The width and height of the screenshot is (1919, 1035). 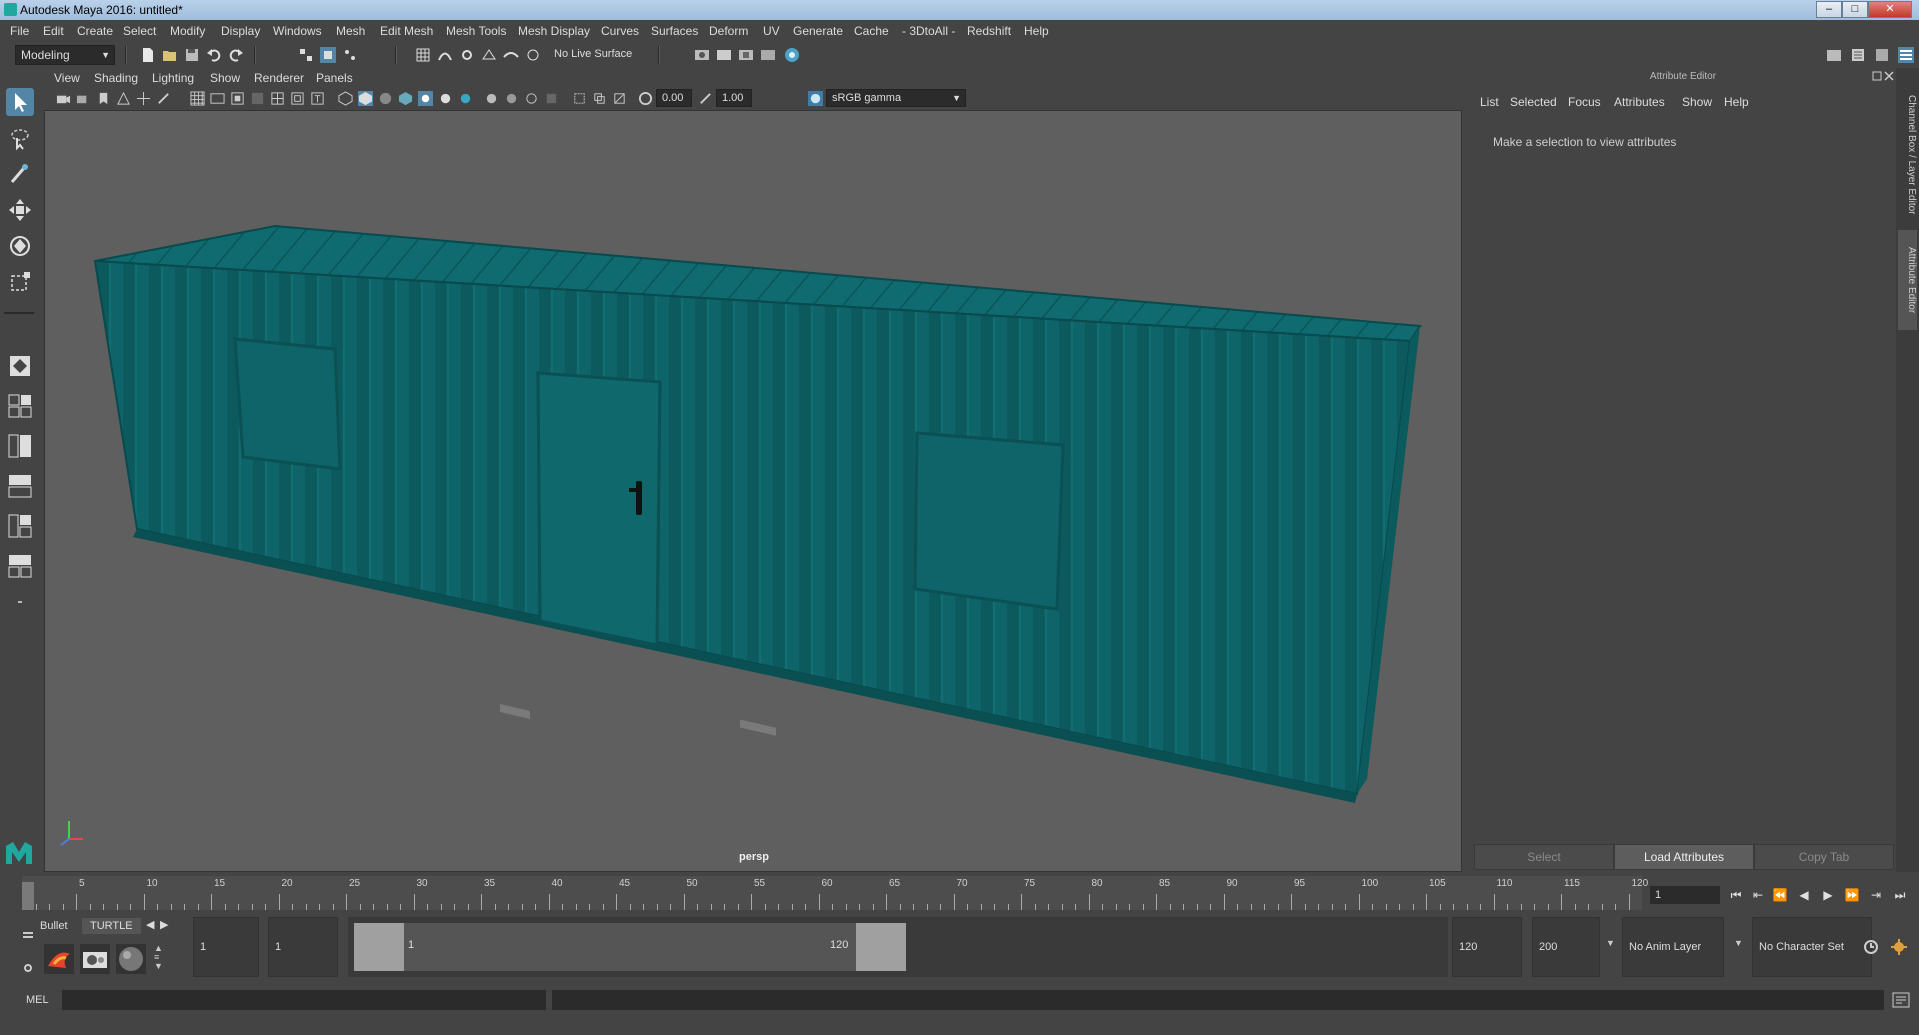 What do you see at coordinates (20, 246) in the screenshot?
I see `rotate-tool-button` at bounding box center [20, 246].